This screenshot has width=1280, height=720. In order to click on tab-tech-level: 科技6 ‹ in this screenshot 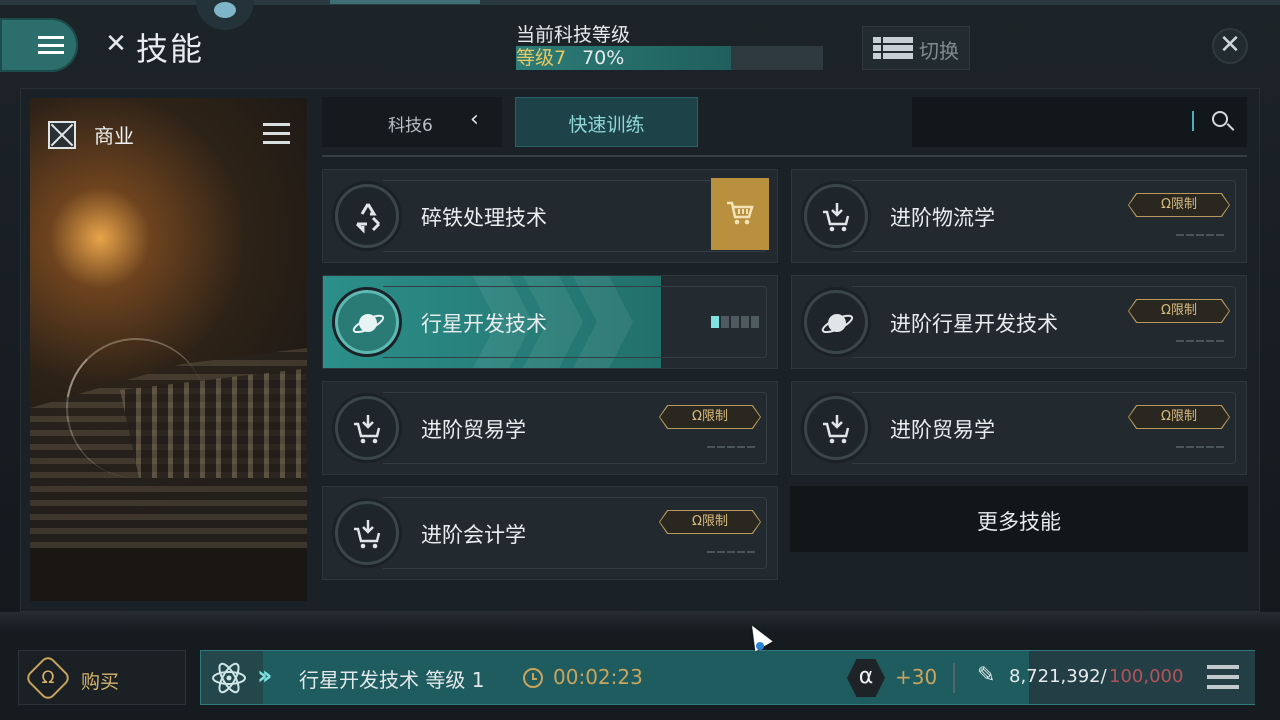, I will do `click(412, 122)`.